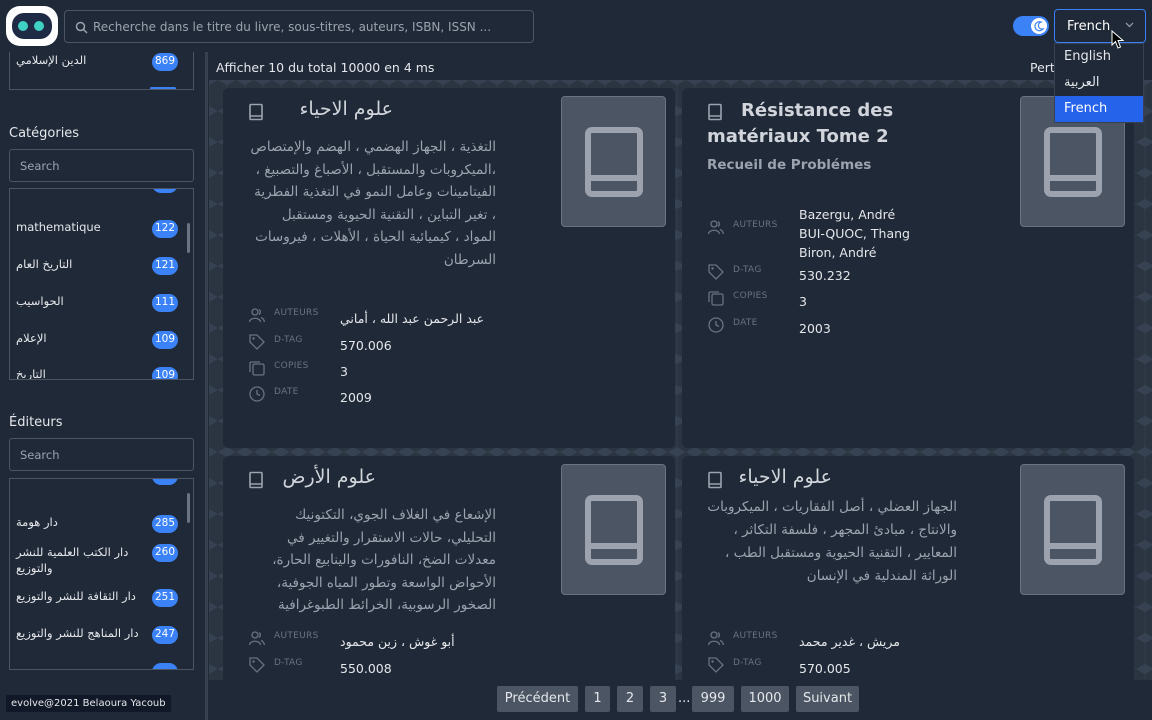  Describe the element at coordinates (412, 318) in the screenshot. I see `authors-value: عبد الرحمن عبد الله ، أماني` at that location.